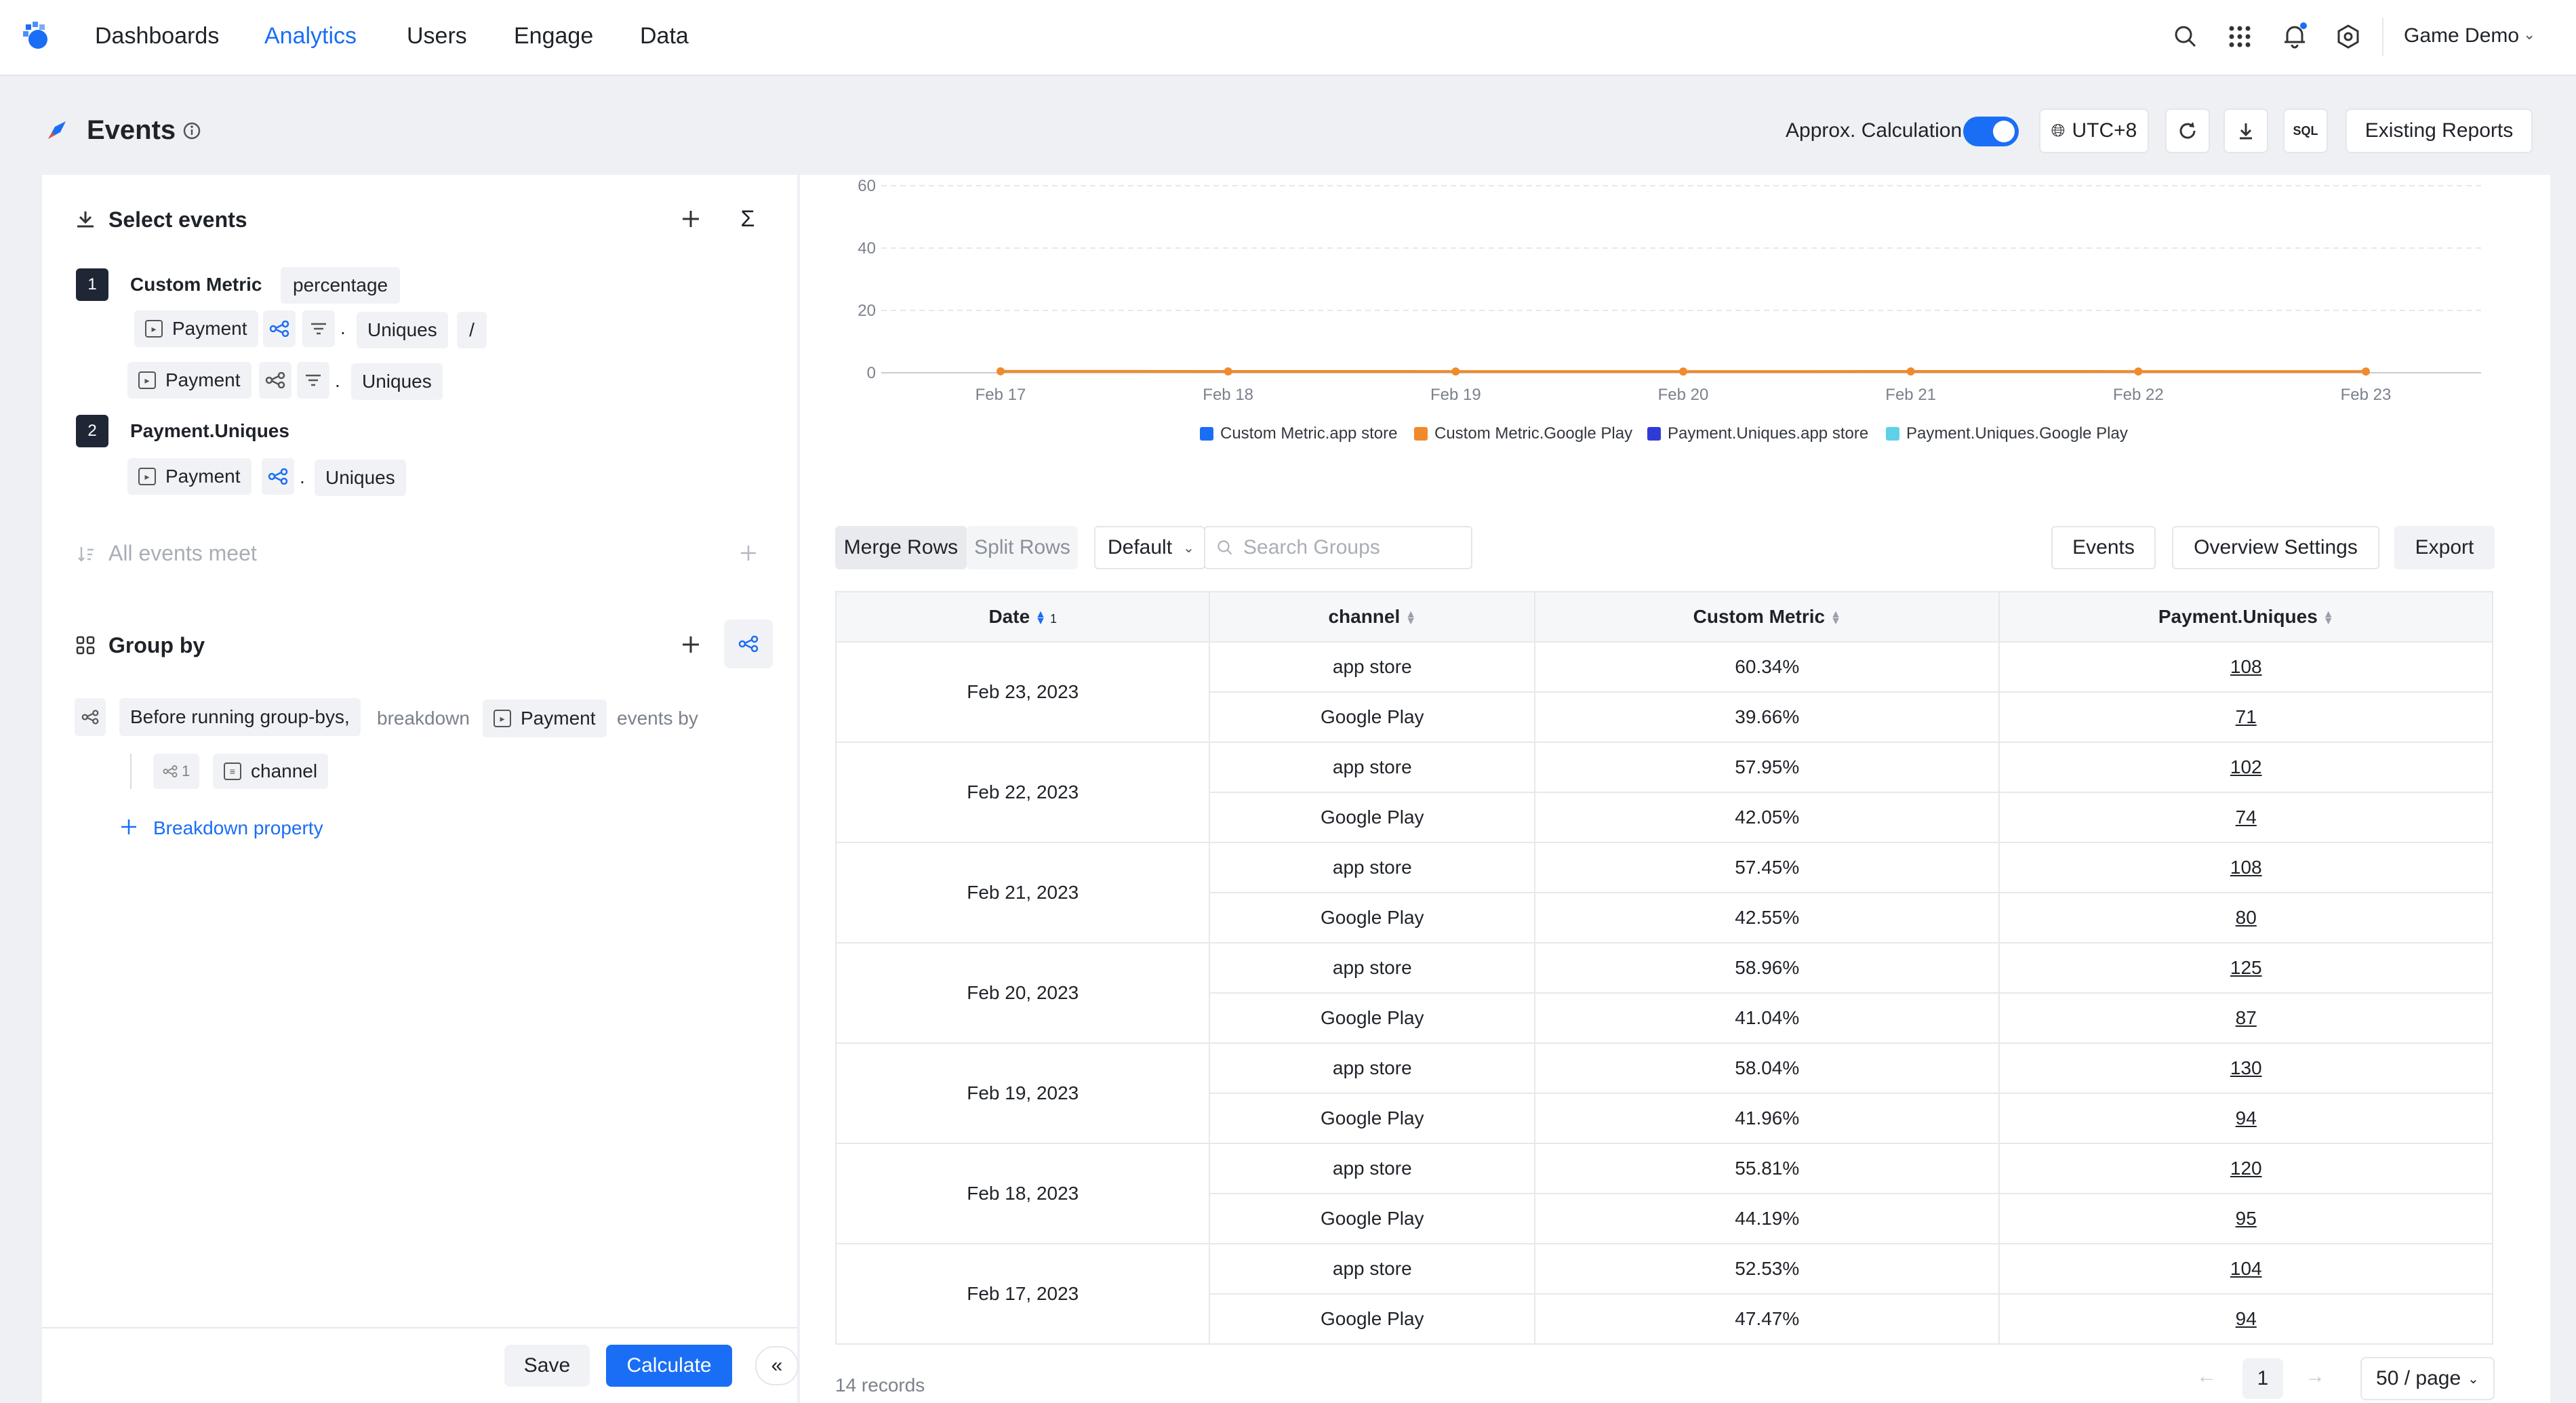 This screenshot has width=2576, height=1403. What do you see at coordinates (128, 826) in the screenshot?
I see `add-breakdown-plus-icon` at bounding box center [128, 826].